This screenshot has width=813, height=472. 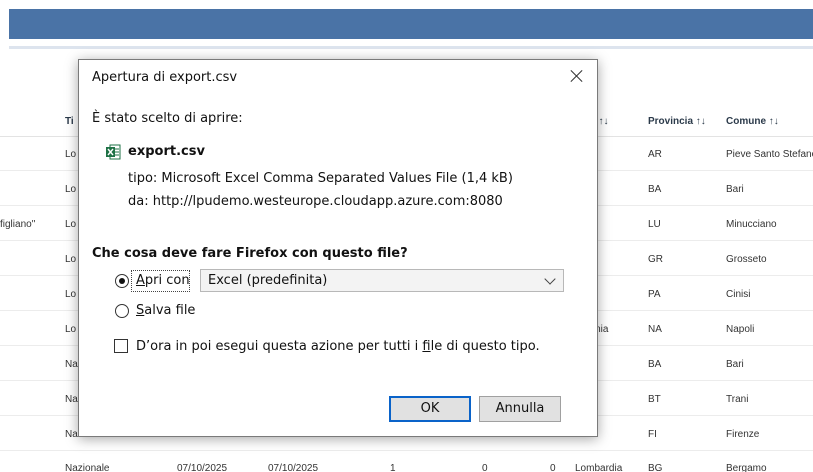 I want to click on open-with-radio, so click(x=122, y=281).